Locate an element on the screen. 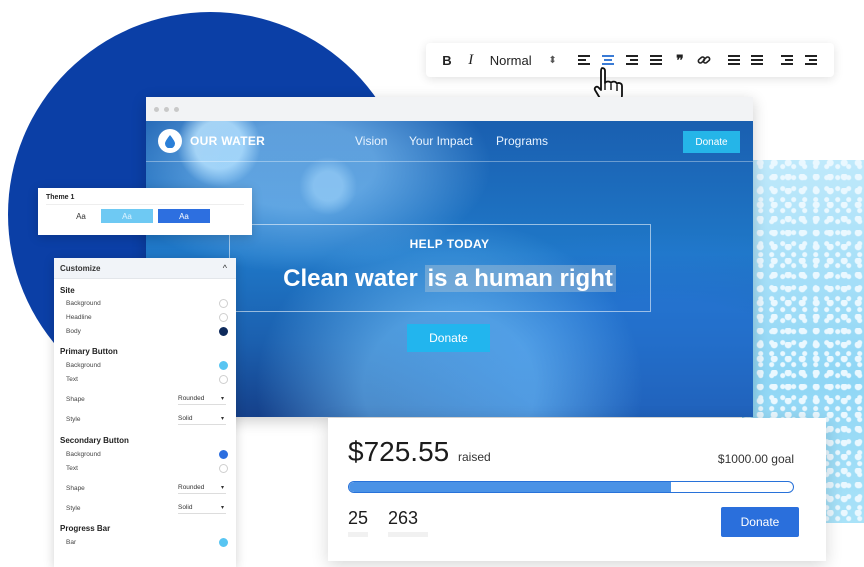  secondary-background-label: Background is located at coordinates (83, 454).